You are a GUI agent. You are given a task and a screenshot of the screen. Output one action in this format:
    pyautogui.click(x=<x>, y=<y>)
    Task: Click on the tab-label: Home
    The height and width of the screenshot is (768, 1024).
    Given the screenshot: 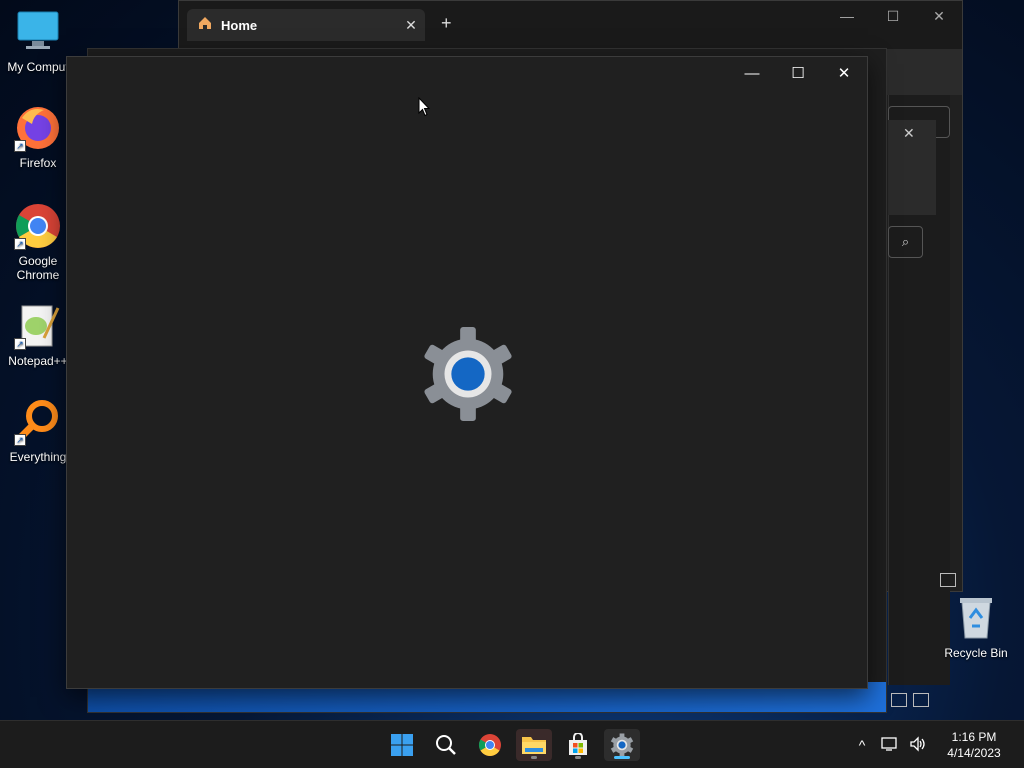 What is the action you would take?
    pyautogui.click(x=239, y=25)
    